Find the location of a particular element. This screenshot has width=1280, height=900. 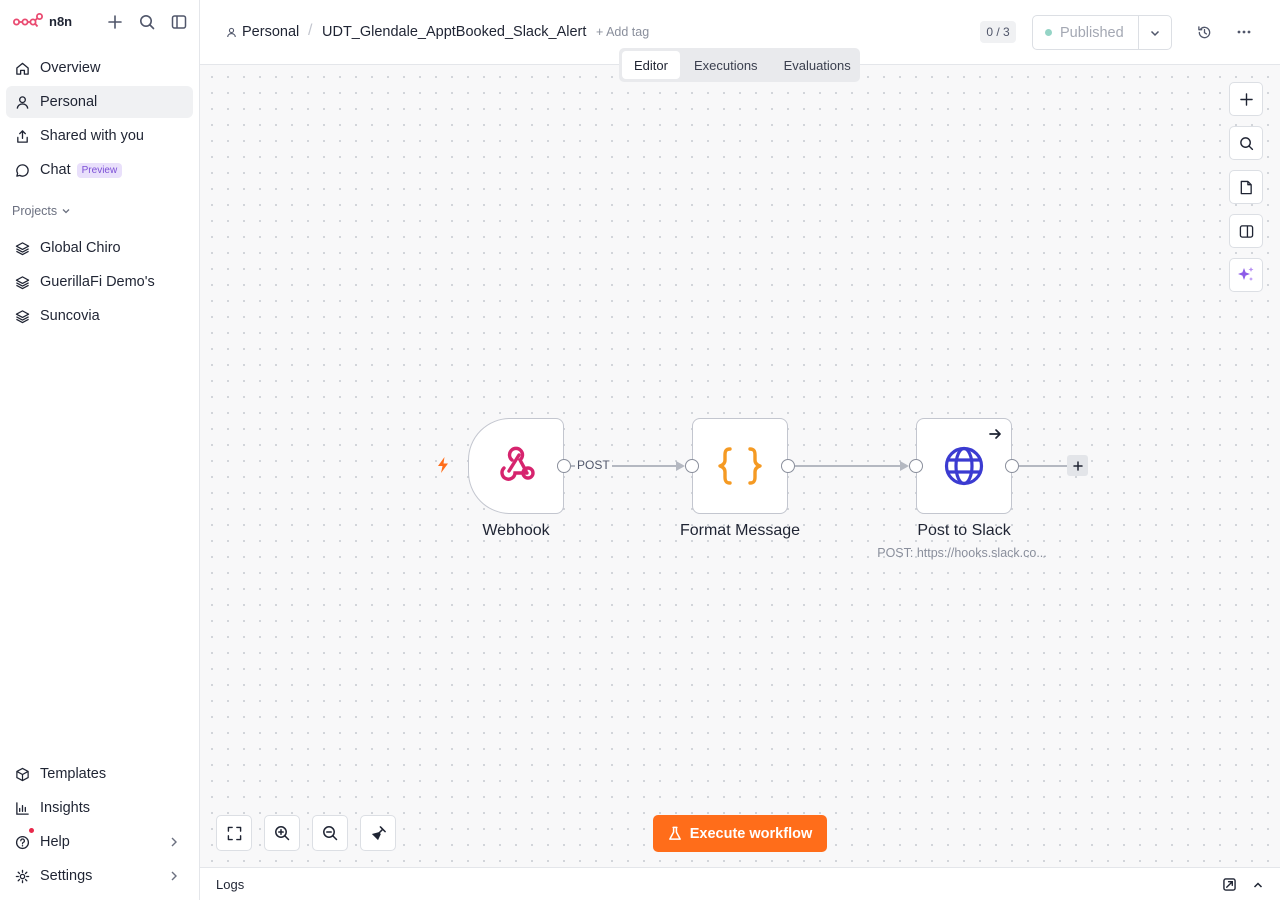

sticky-note-icon is located at coordinates (1246, 187).